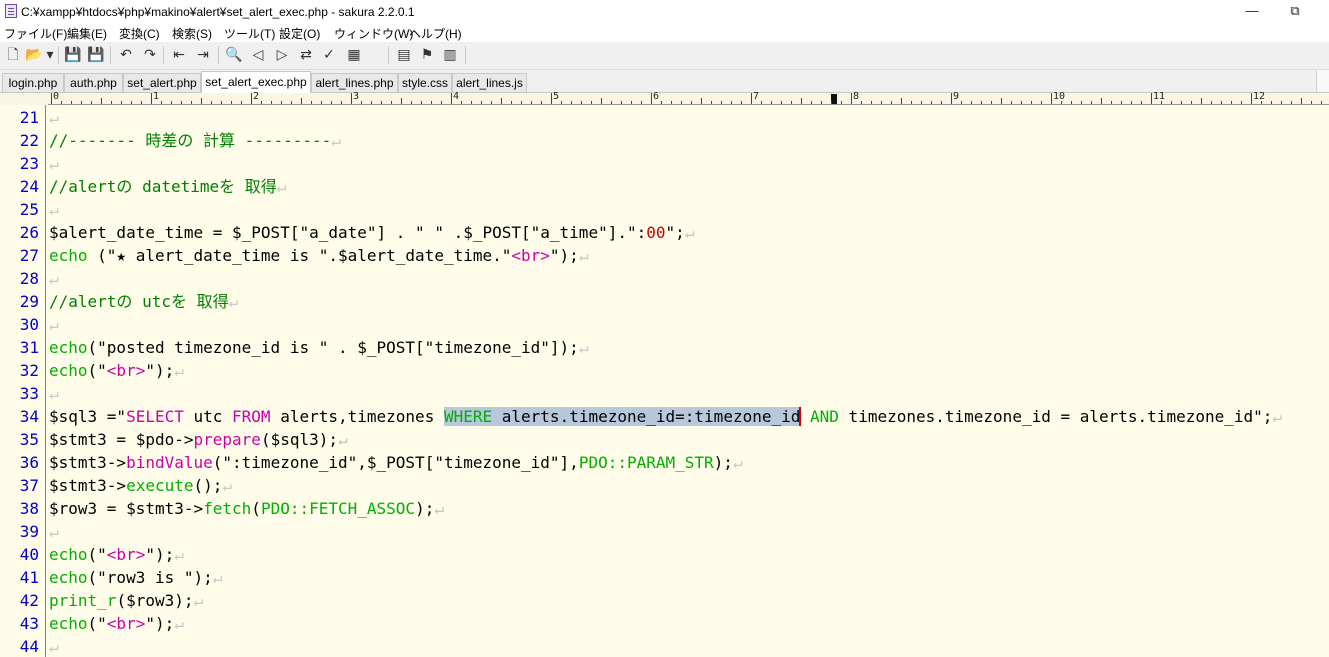 The height and width of the screenshot is (657, 1329). Describe the element at coordinates (33, 82) in the screenshot. I see `tab-login-php: login.php` at that location.